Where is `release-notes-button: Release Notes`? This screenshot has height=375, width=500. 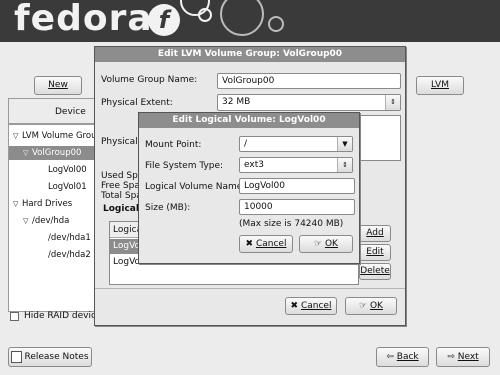 release-notes-button: Release Notes is located at coordinates (50, 357).